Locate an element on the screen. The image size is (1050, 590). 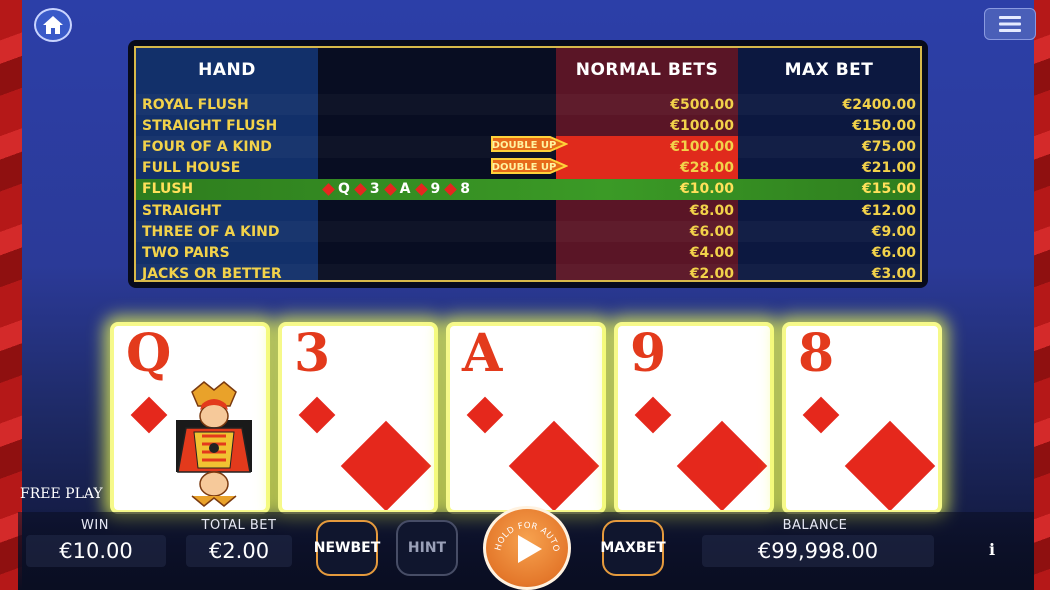
queen-figure-icon is located at coordinates (214, 444).